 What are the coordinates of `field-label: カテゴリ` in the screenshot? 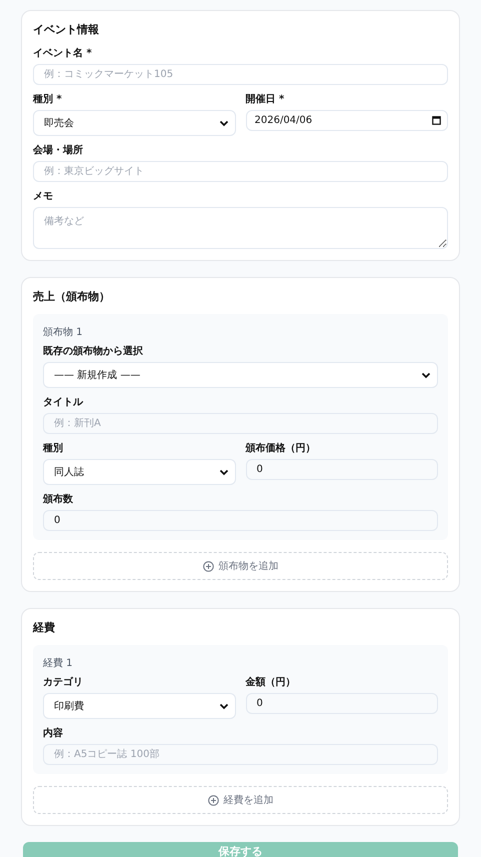 It's located at (63, 682).